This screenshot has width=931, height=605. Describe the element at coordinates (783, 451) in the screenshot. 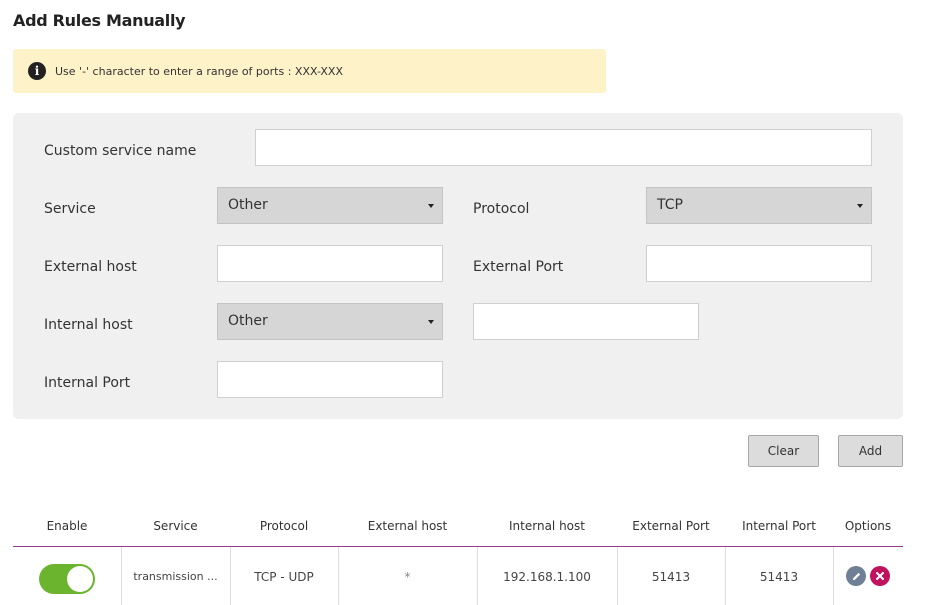

I see `clear-button: Clear` at that location.